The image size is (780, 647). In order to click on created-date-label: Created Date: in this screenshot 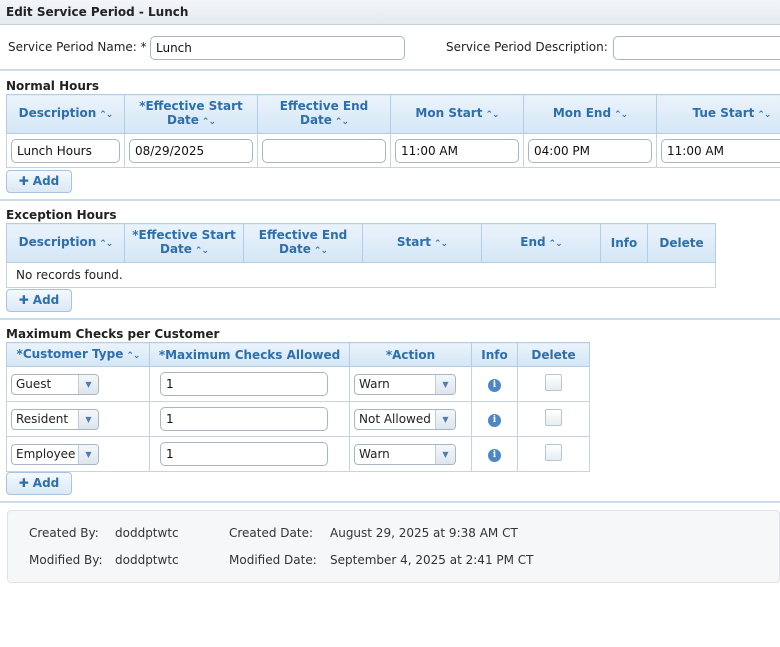, I will do `click(271, 533)`.